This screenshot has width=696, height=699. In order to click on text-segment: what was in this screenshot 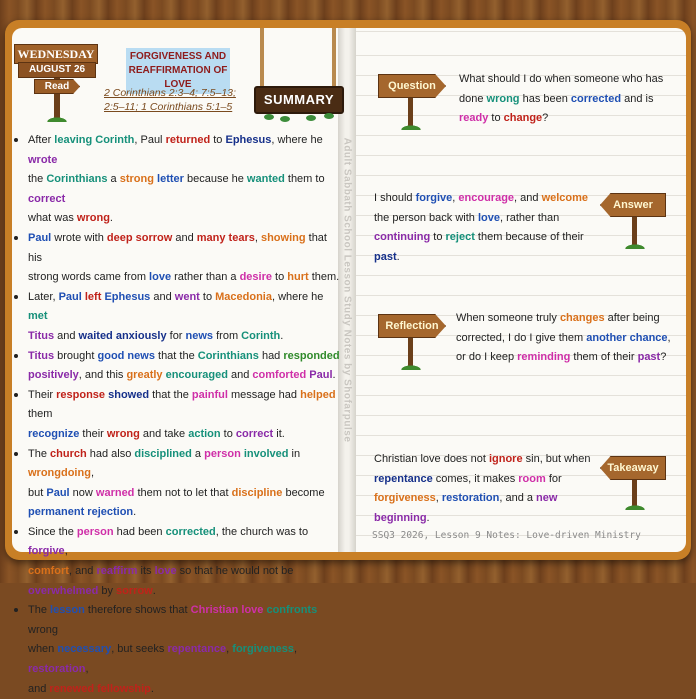, I will do `click(52, 218)`.